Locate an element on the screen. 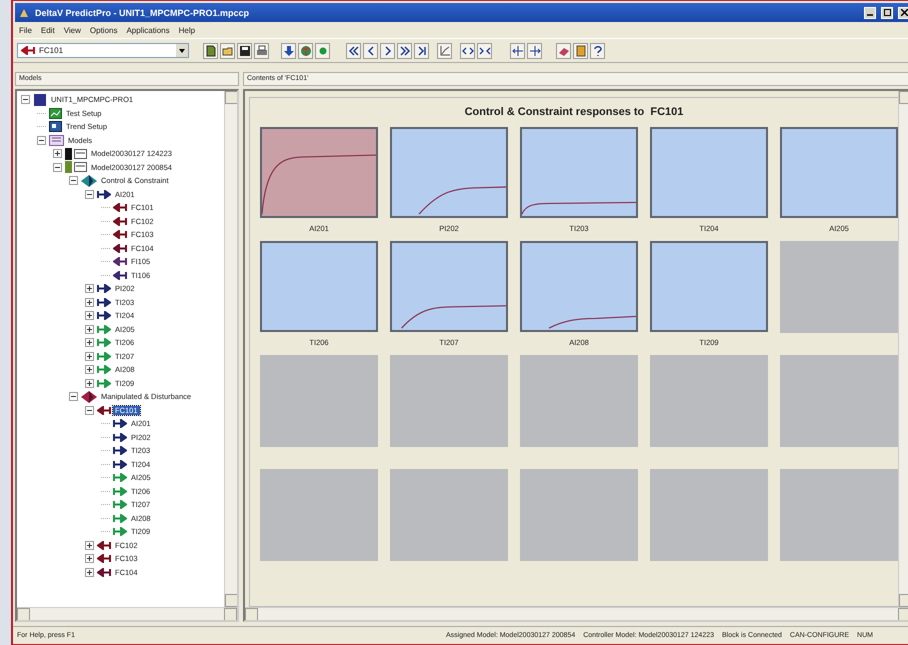 Image resolution: width=908 pixels, height=645 pixels. window-title: DeltaV PredictPro - UNIT1_MPCMPC-PRO1.mpccp is located at coordinates (142, 13).